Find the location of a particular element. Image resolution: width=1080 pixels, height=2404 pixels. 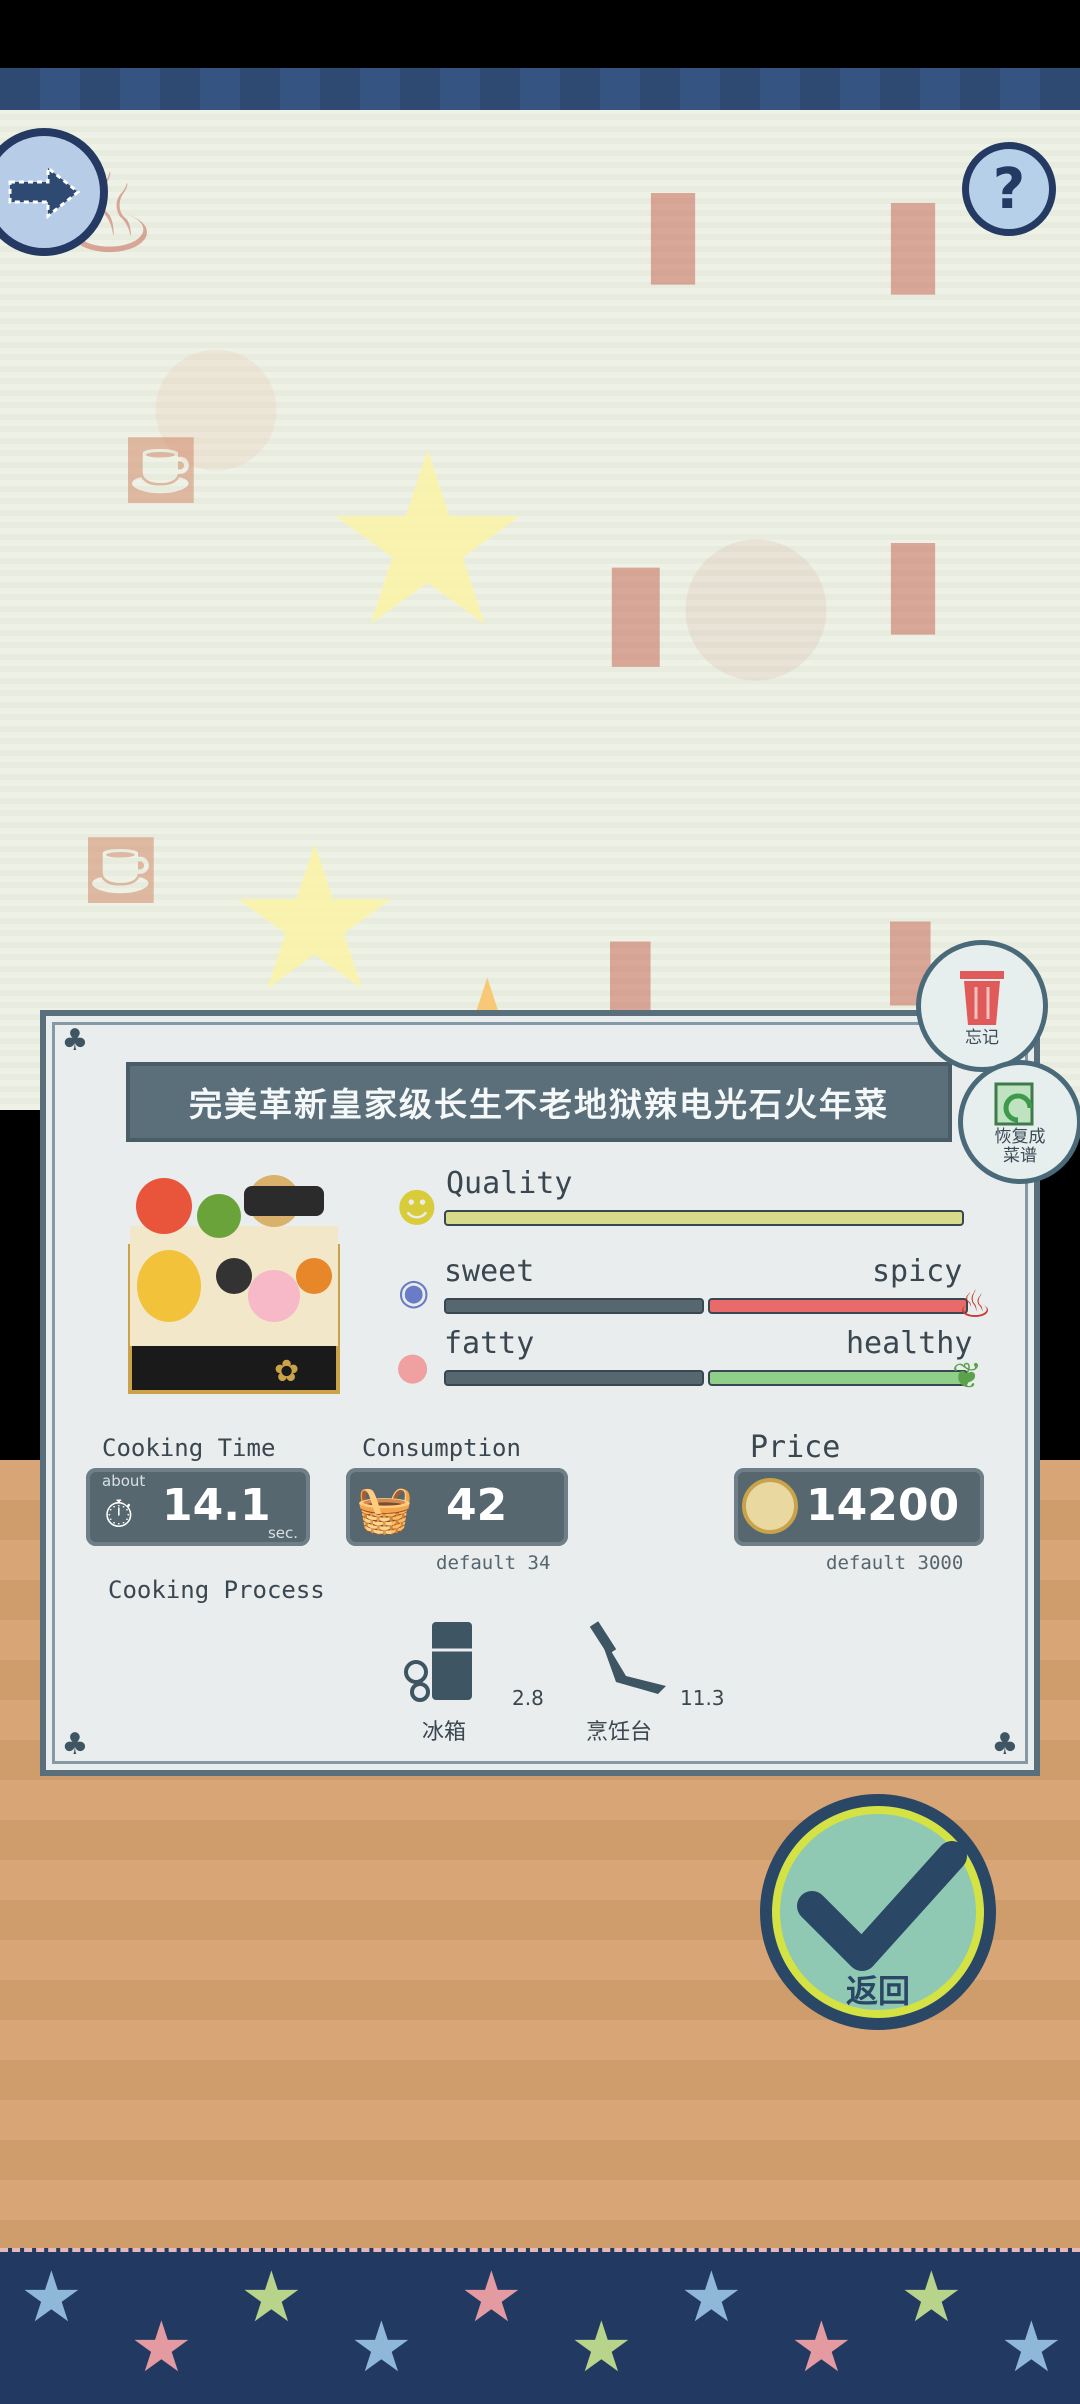

restore-recipe-button: 恢复成 菜谱 is located at coordinates (1019, 1122).